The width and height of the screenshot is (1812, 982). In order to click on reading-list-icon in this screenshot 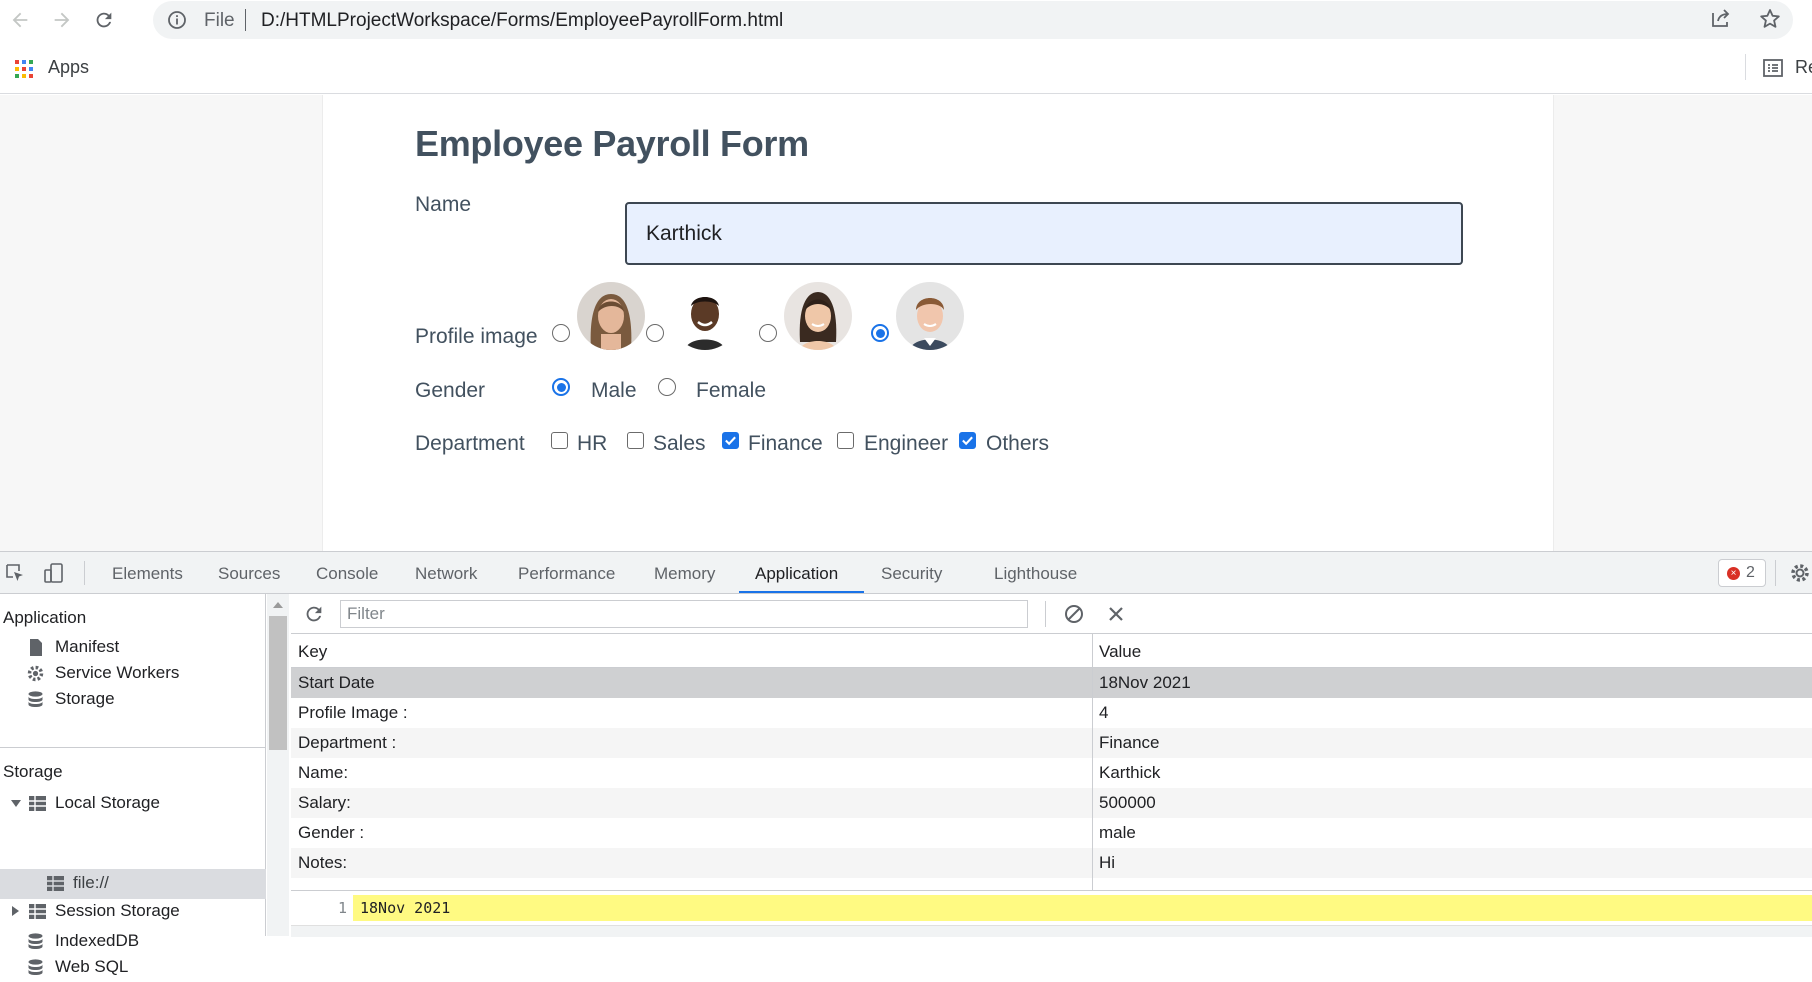, I will do `click(1773, 68)`.